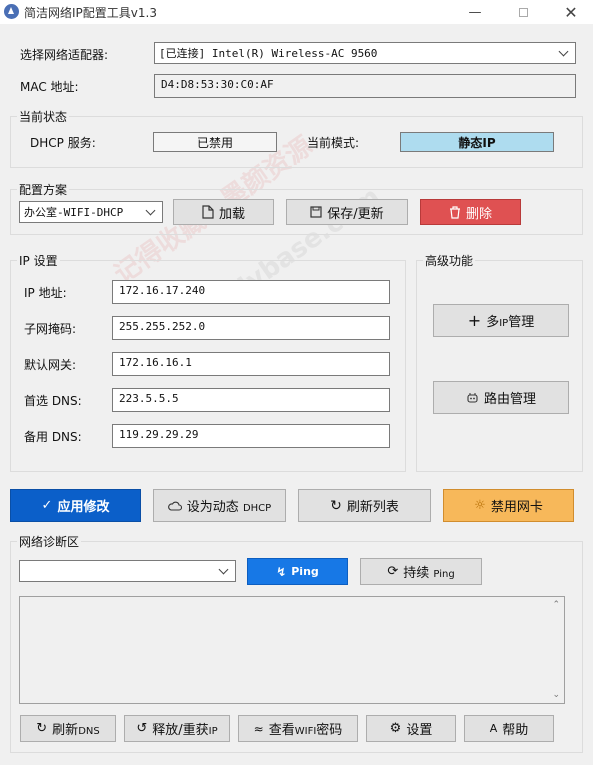 The width and height of the screenshot is (593, 765). Describe the element at coordinates (556, 605) in the screenshot. I see `scroll-up-arrow: ⌃` at that location.